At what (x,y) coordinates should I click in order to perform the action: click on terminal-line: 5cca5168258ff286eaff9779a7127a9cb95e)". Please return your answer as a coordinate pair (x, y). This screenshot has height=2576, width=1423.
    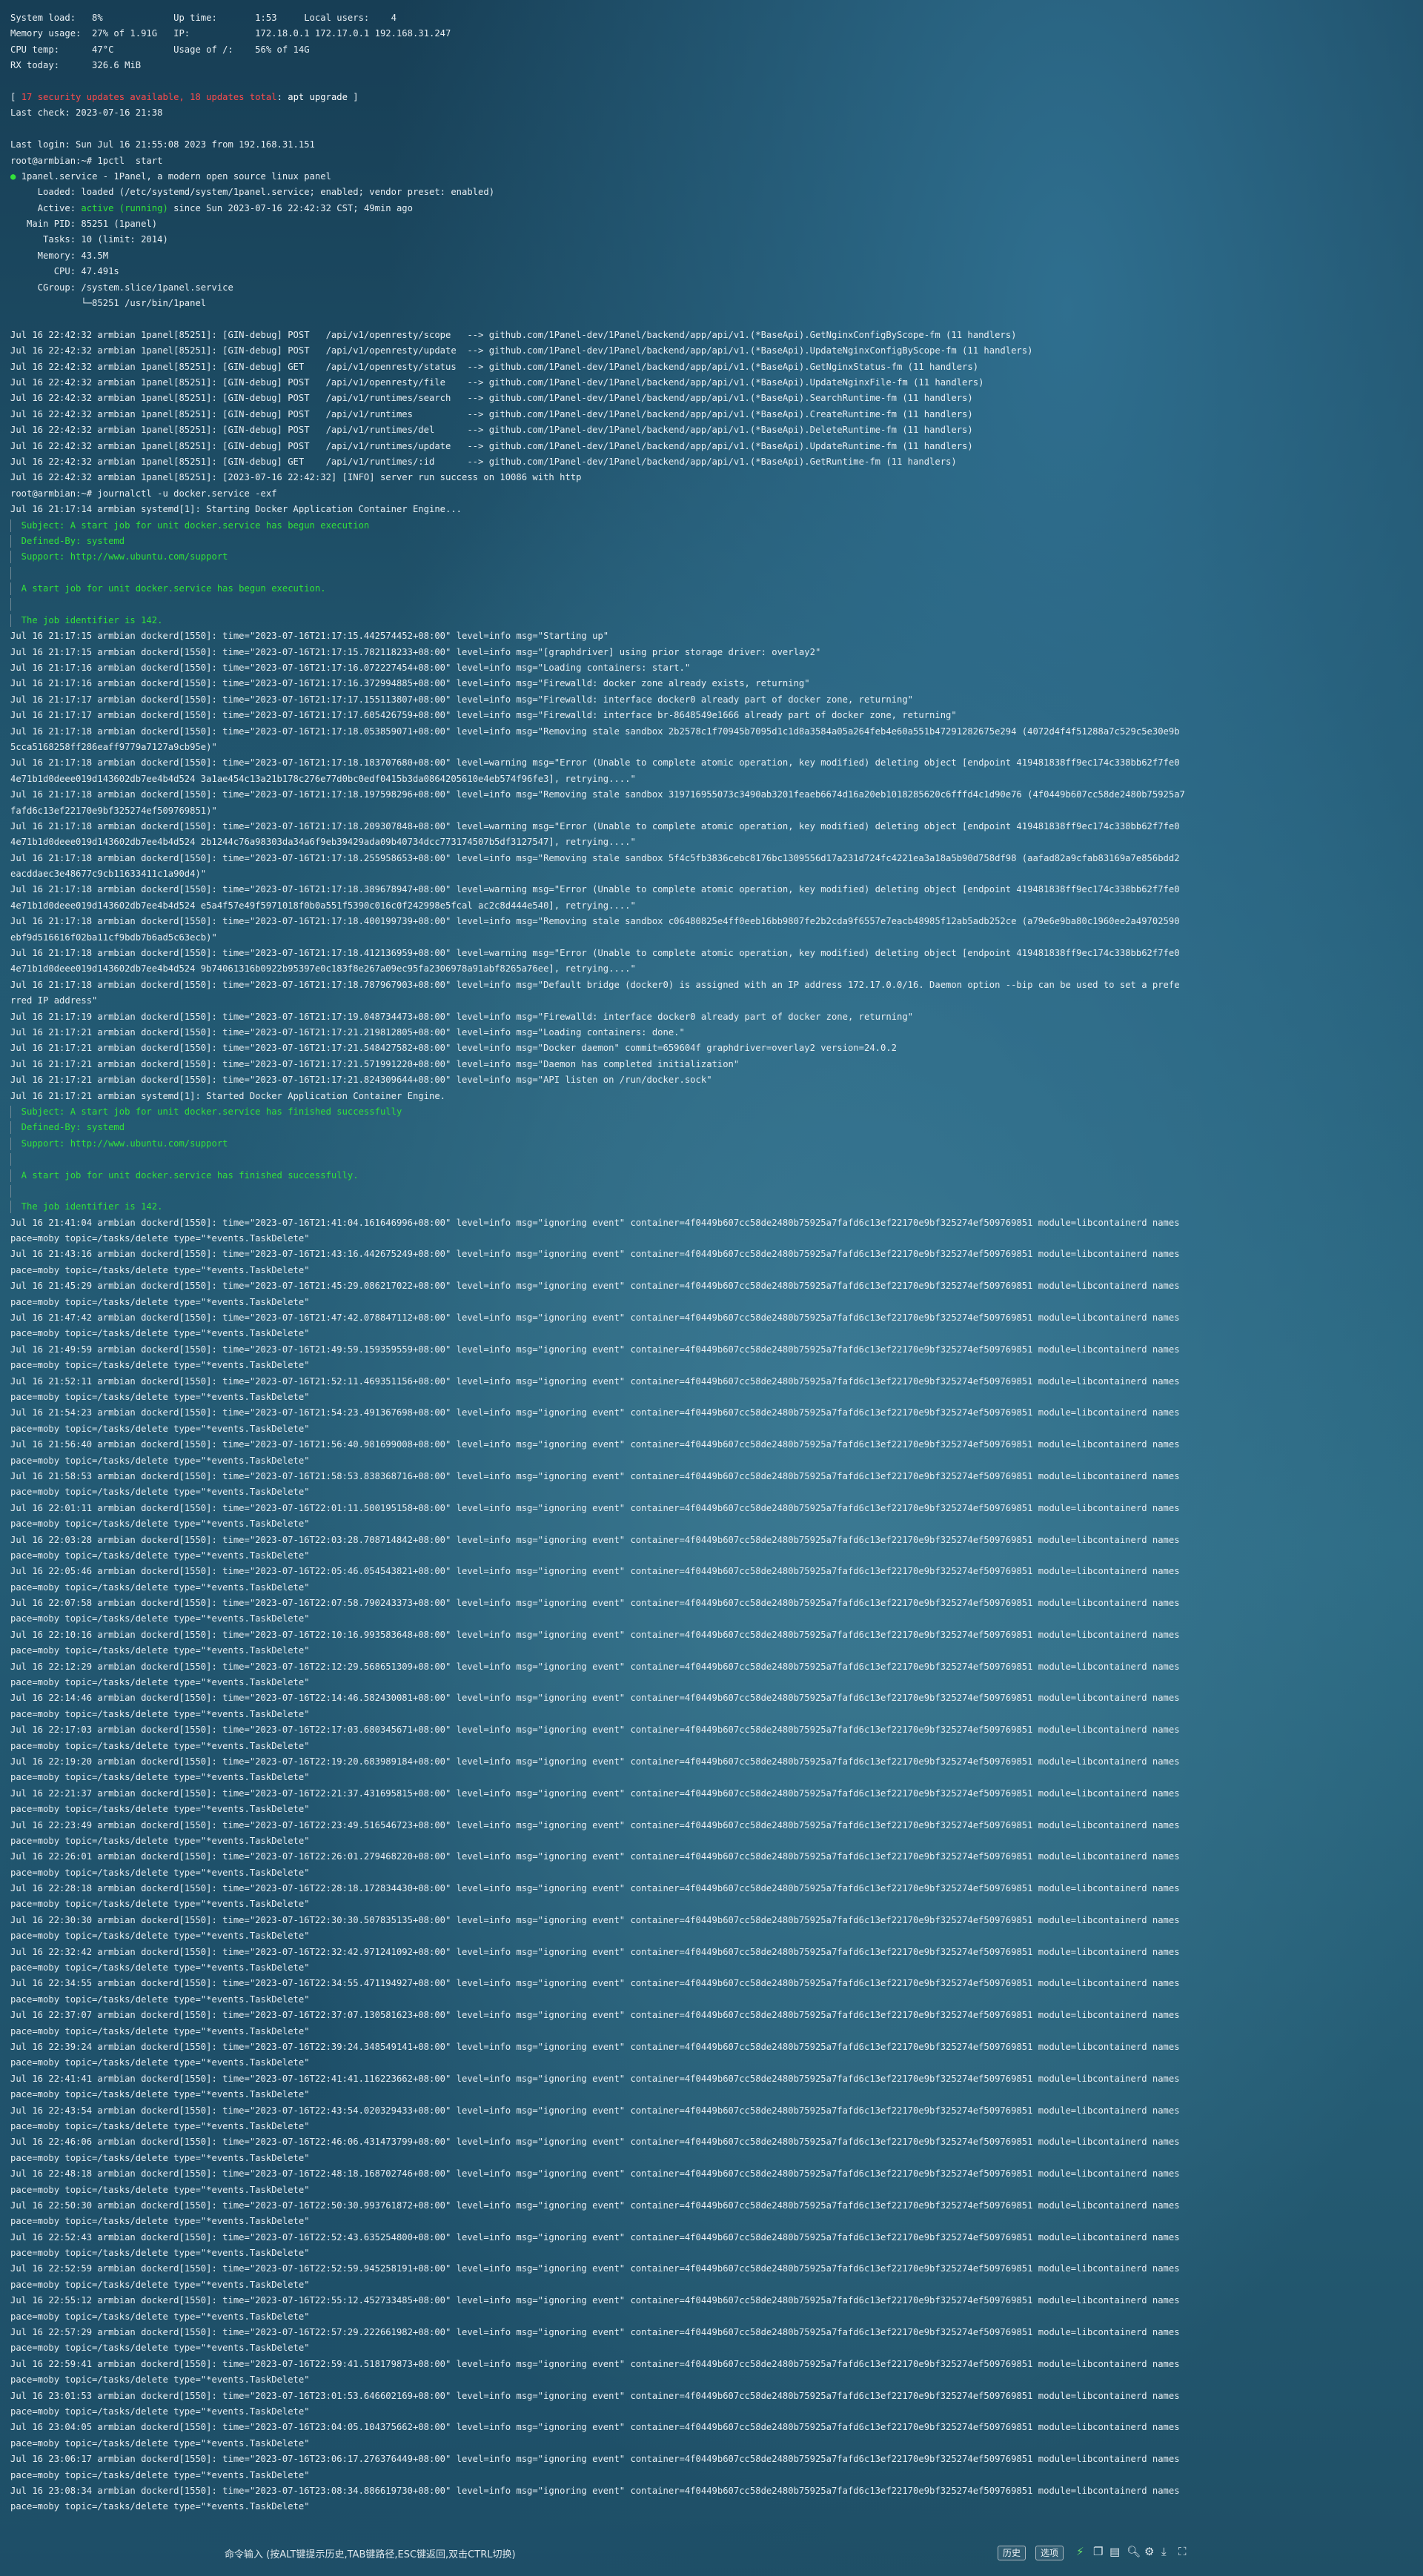
    Looking at the image, I should click on (113, 746).